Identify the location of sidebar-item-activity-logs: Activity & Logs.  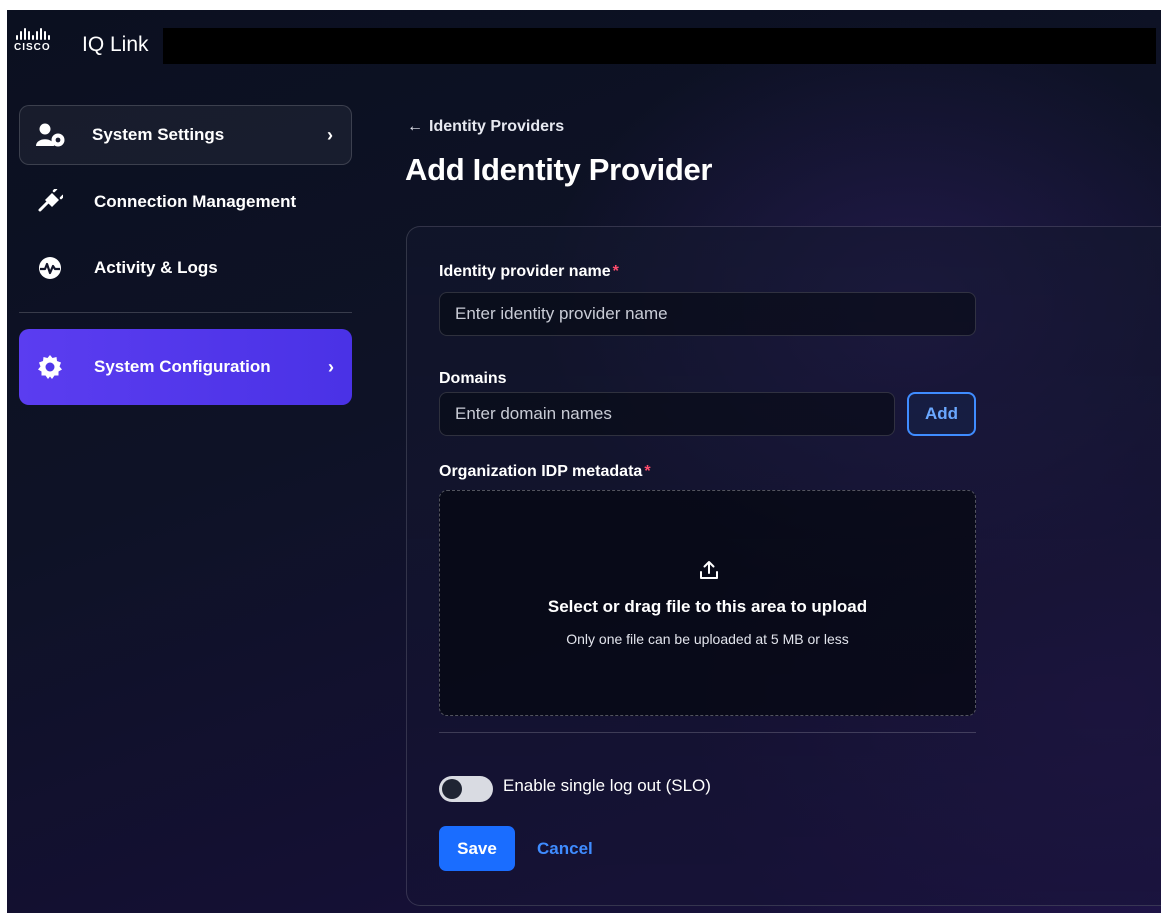
(185, 268).